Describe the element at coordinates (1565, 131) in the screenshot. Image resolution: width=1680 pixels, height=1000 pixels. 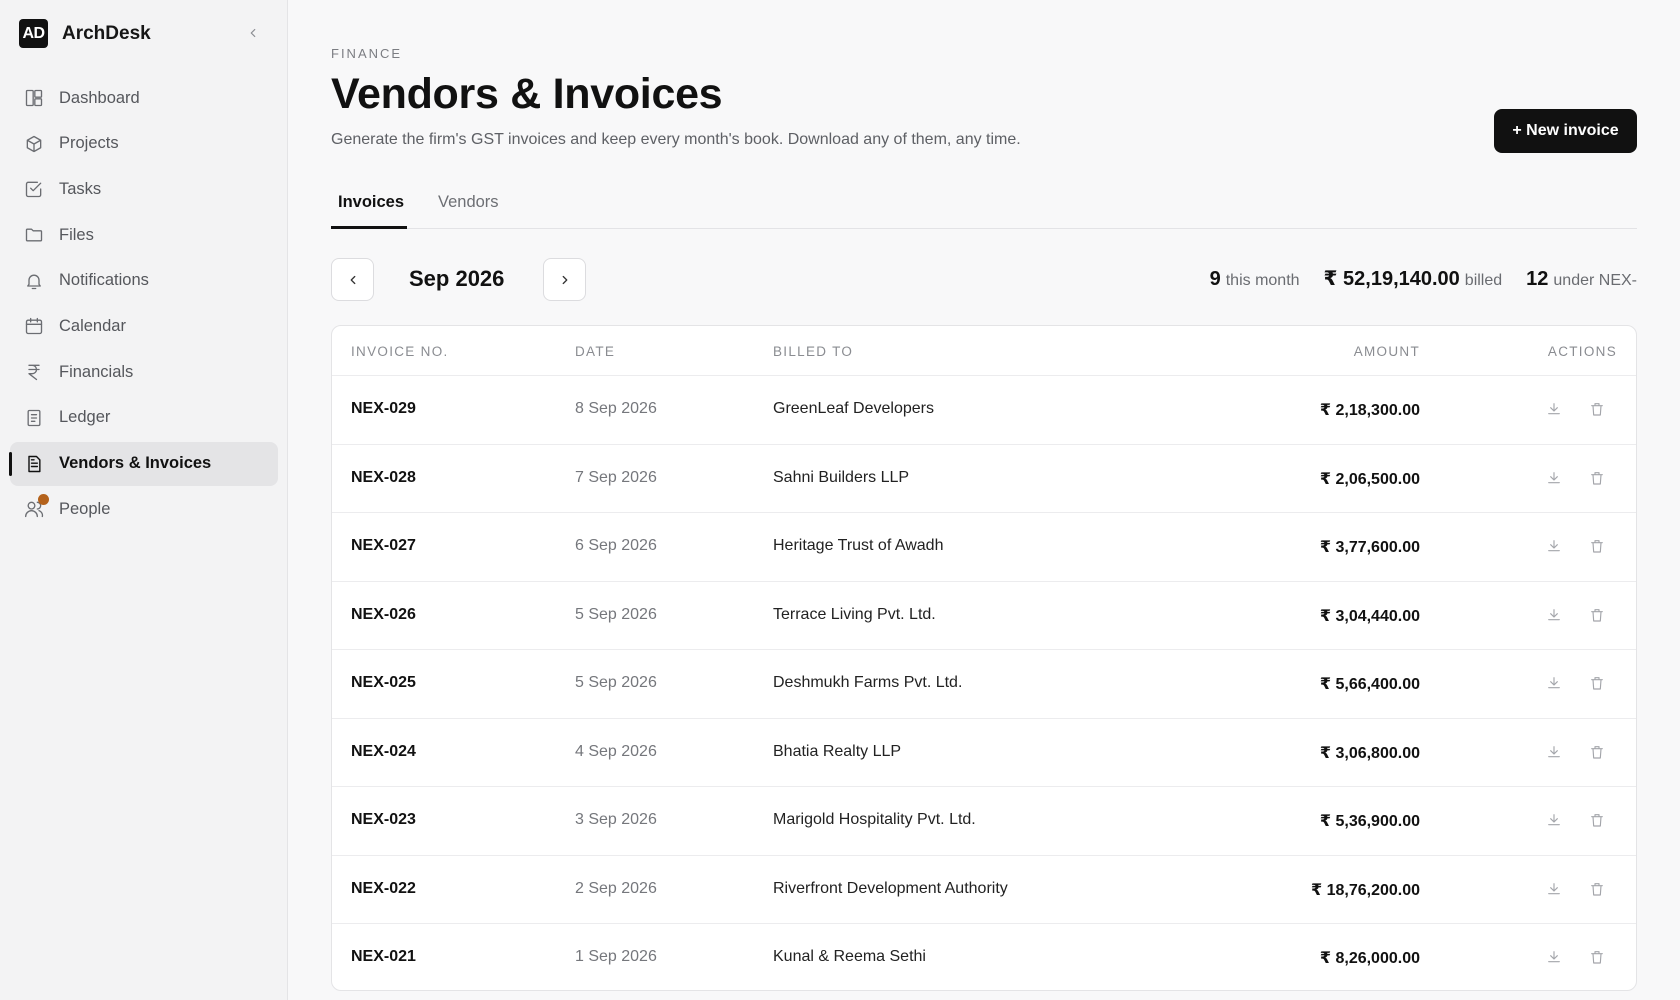
I see `new-invoice-button: + New invoice` at that location.